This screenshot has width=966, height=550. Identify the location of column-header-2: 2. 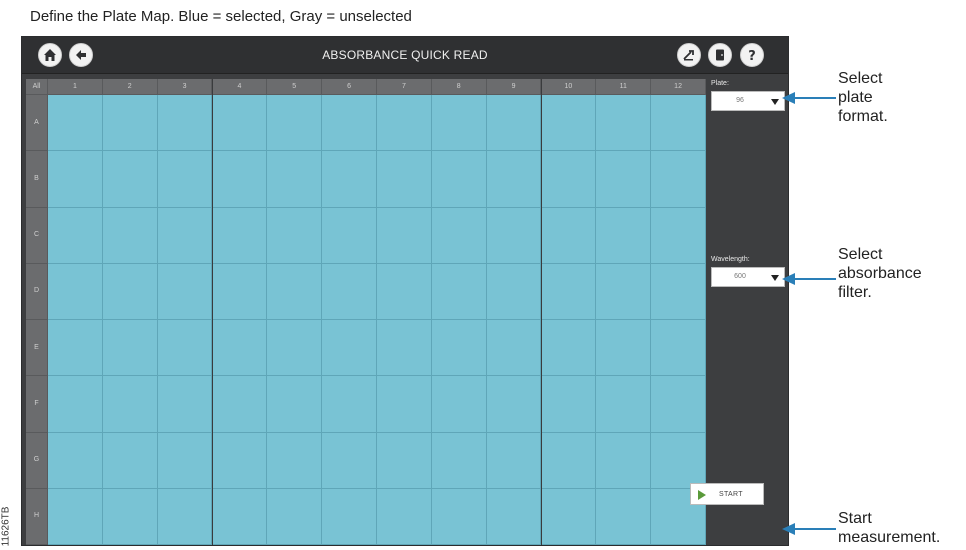
(130, 87).